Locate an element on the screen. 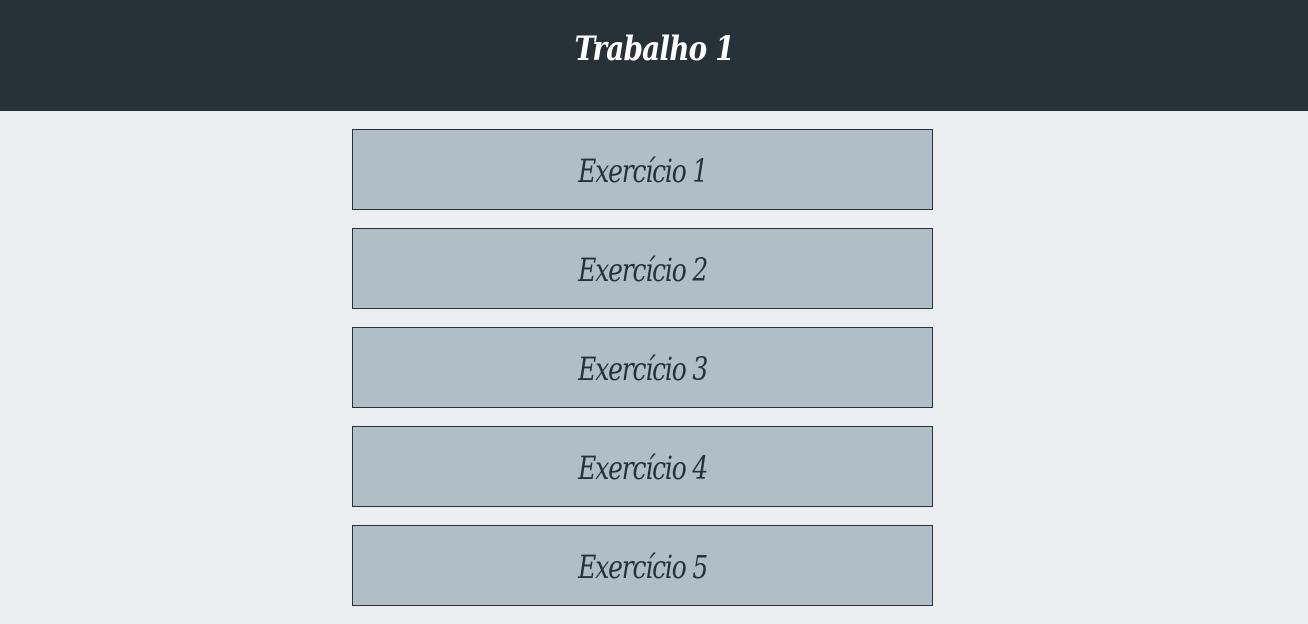 The width and height of the screenshot is (1308, 624). exercise-label: Exercício 4 is located at coordinates (643, 467).